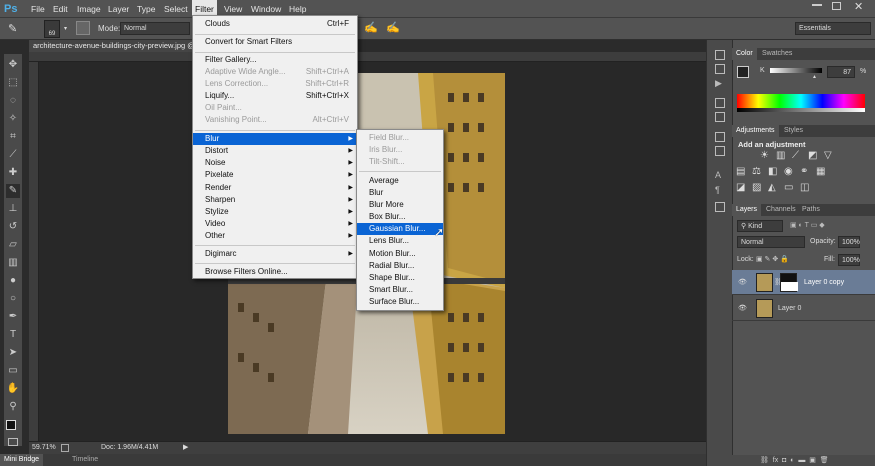  Describe the element at coordinates (393, 27) in the screenshot. I see `pressure-size-icon: ✍` at that location.